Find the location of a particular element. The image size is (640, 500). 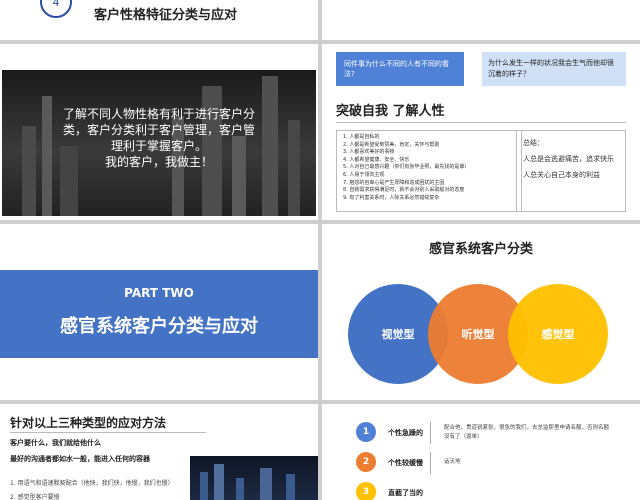

section-number-badge: 4 is located at coordinates (56, 9).